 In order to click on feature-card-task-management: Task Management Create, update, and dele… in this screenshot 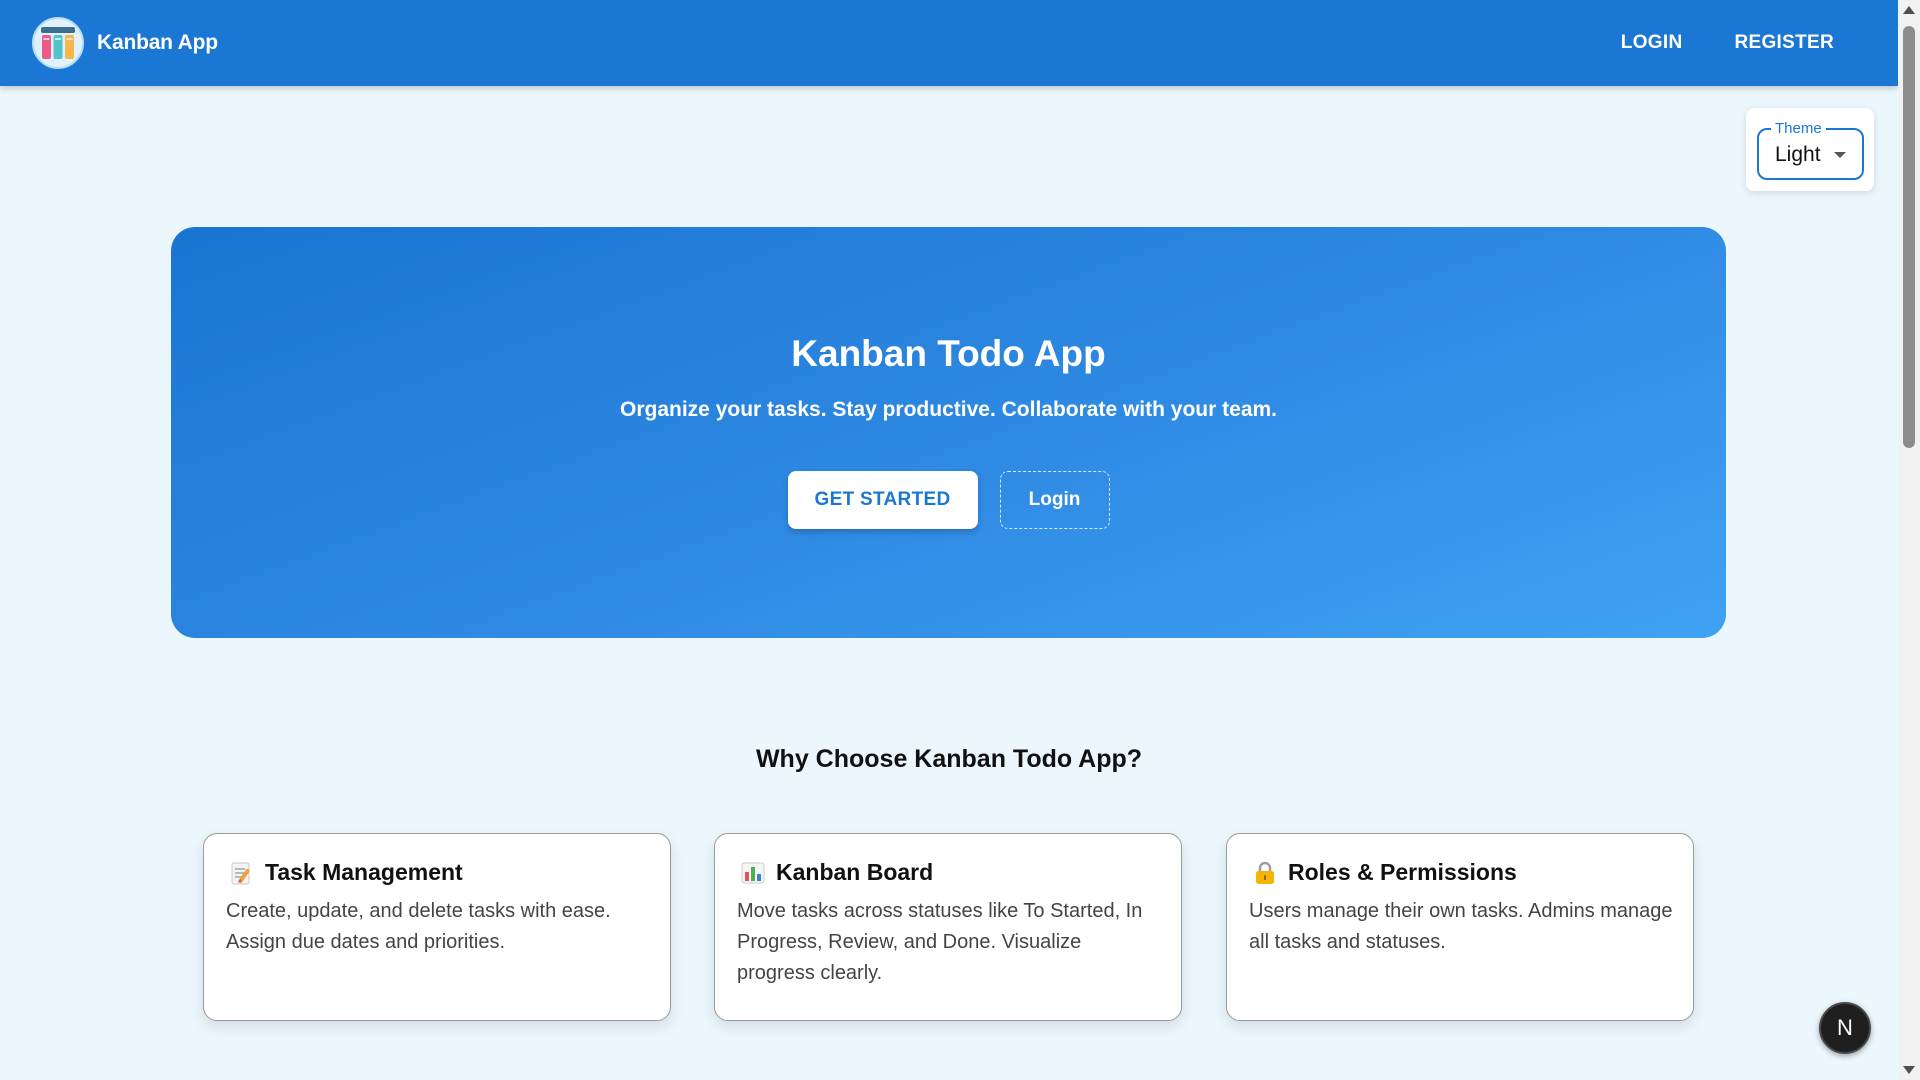, I will do `click(437, 927)`.